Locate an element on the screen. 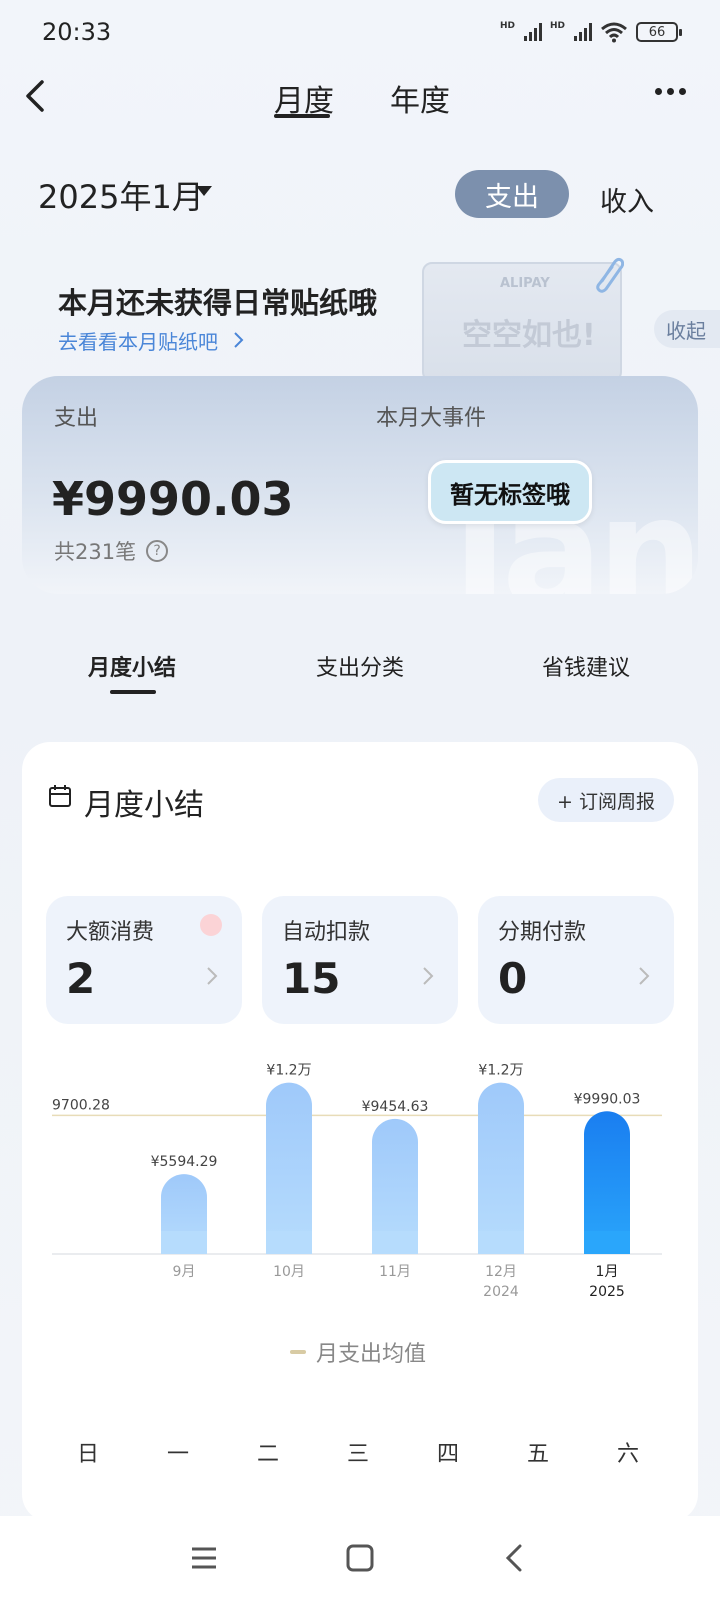  weekday-header: 日 一 二 三 四 五 六 is located at coordinates (360, 1451).